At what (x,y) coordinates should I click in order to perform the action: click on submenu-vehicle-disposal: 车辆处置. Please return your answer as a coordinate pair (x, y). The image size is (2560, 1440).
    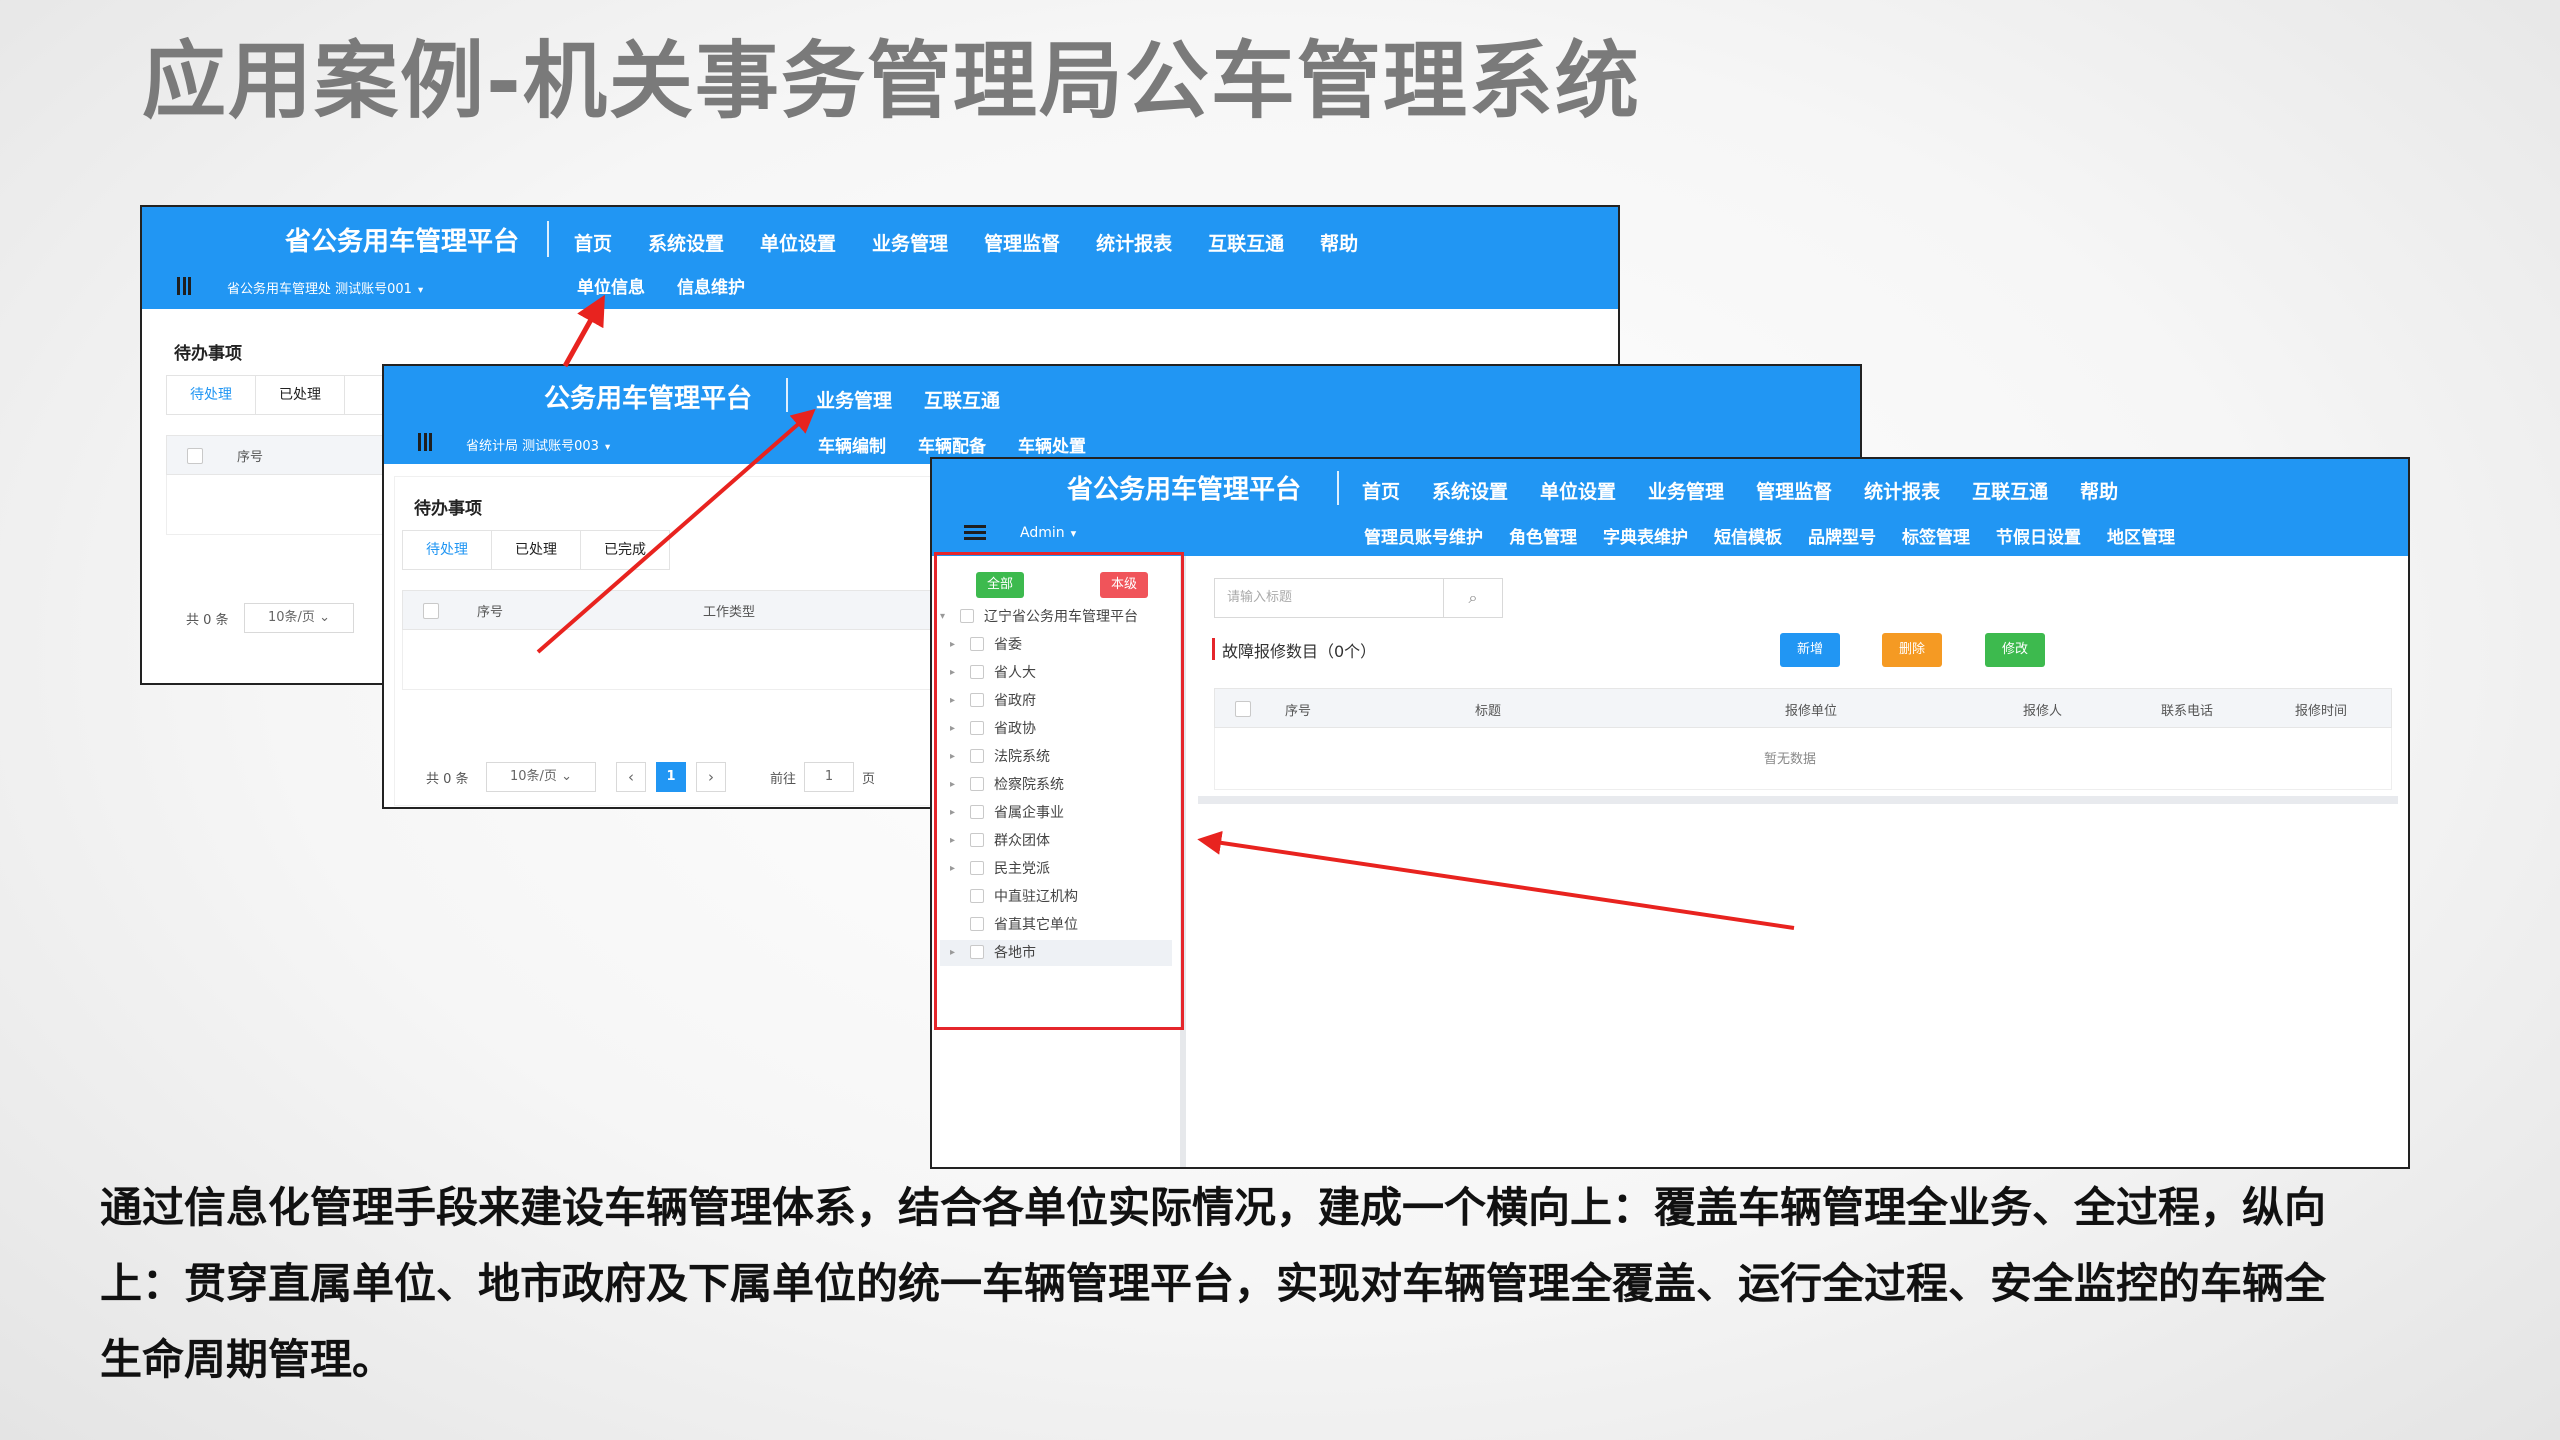
    Looking at the image, I should click on (1052, 444).